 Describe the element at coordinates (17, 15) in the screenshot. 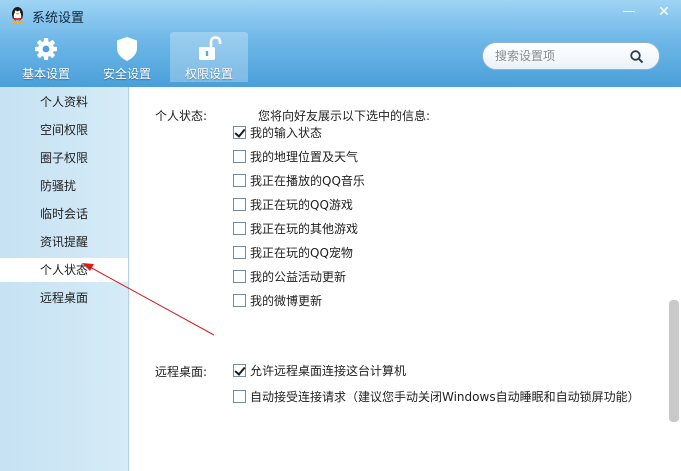

I see `qq-penguin-icon` at that location.